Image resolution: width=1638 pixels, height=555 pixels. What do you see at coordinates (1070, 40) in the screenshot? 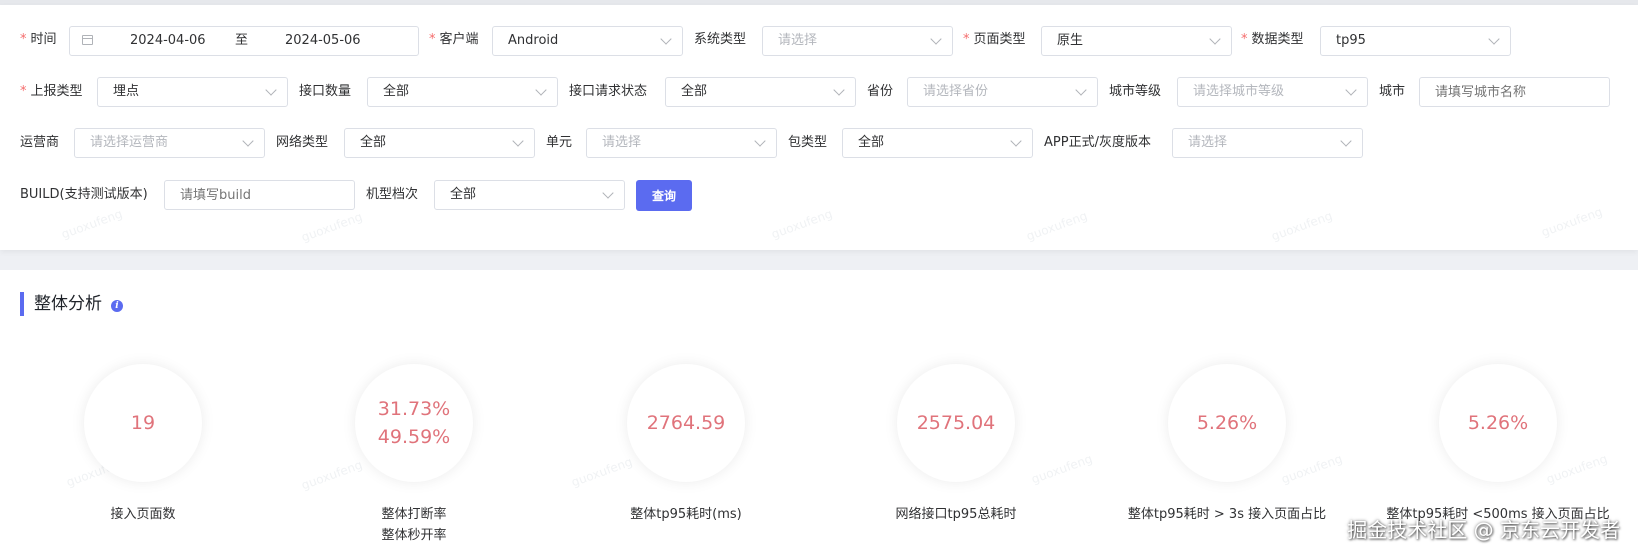
I see `page-type-value: 原生` at bounding box center [1070, 40].